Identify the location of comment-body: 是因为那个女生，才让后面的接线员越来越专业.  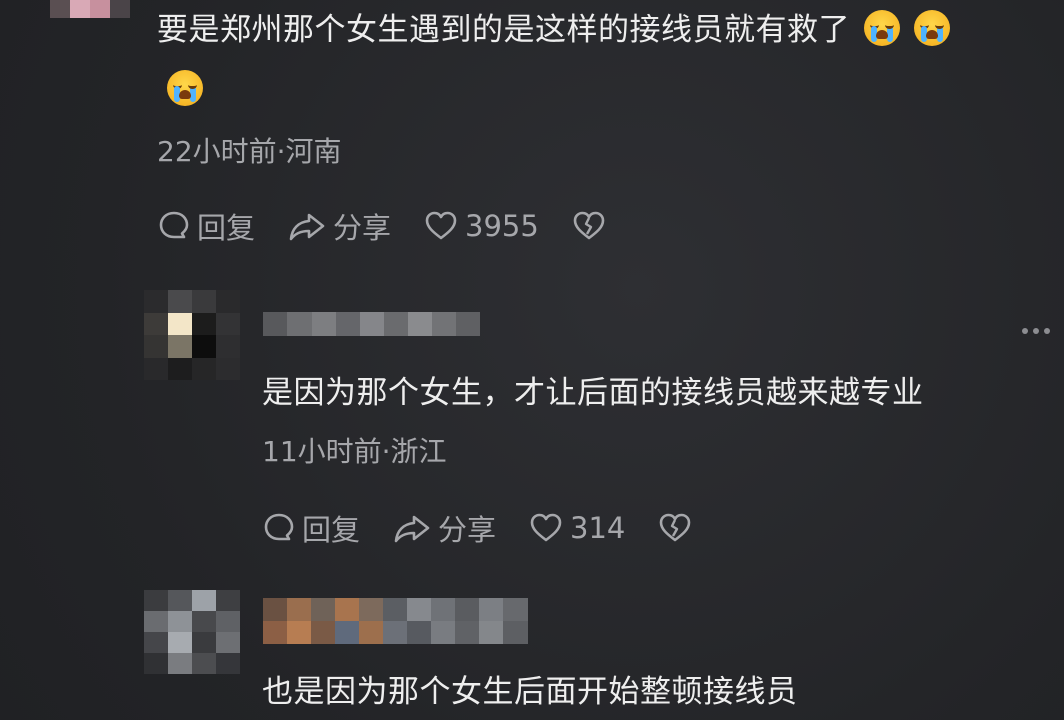
(593, 393).